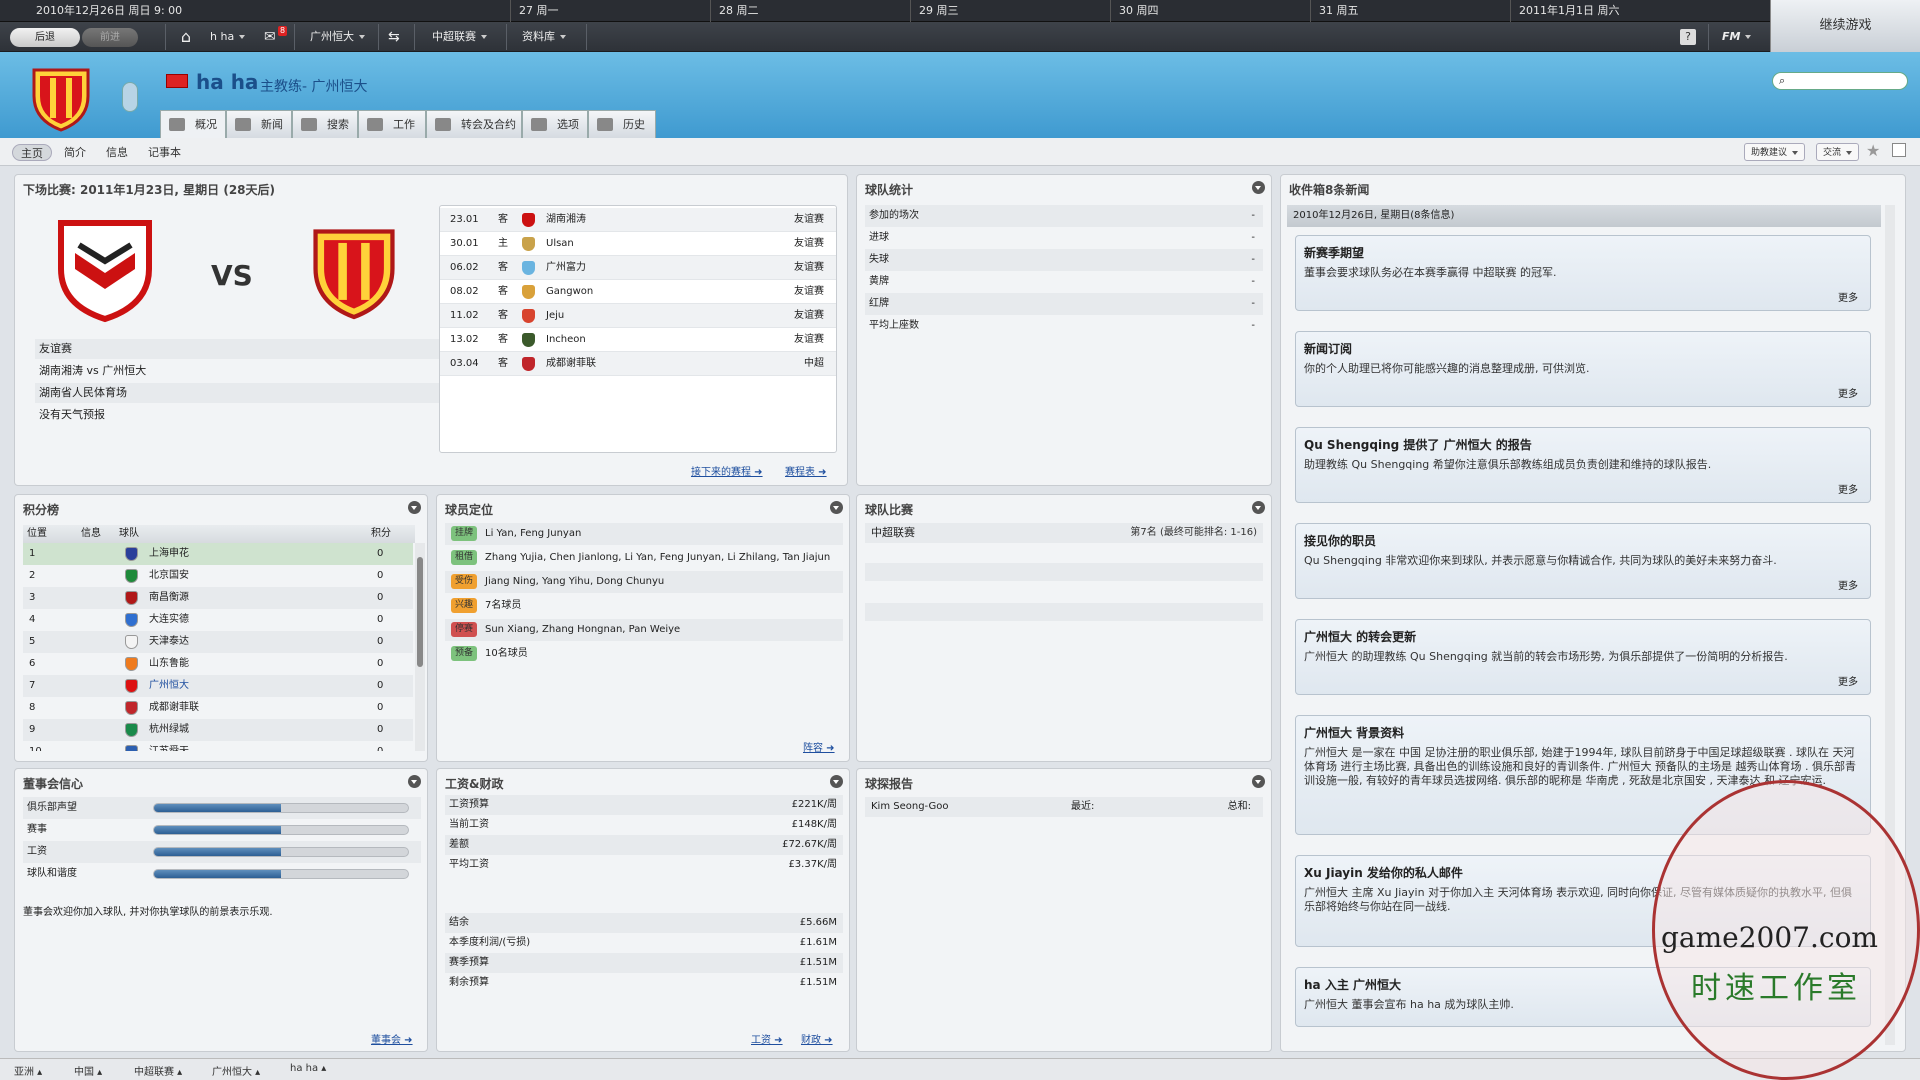 This screenshot has height=1080, width=1920. I want to click on day-cell: 2011年1月1日 周六, so click(1640, 11).